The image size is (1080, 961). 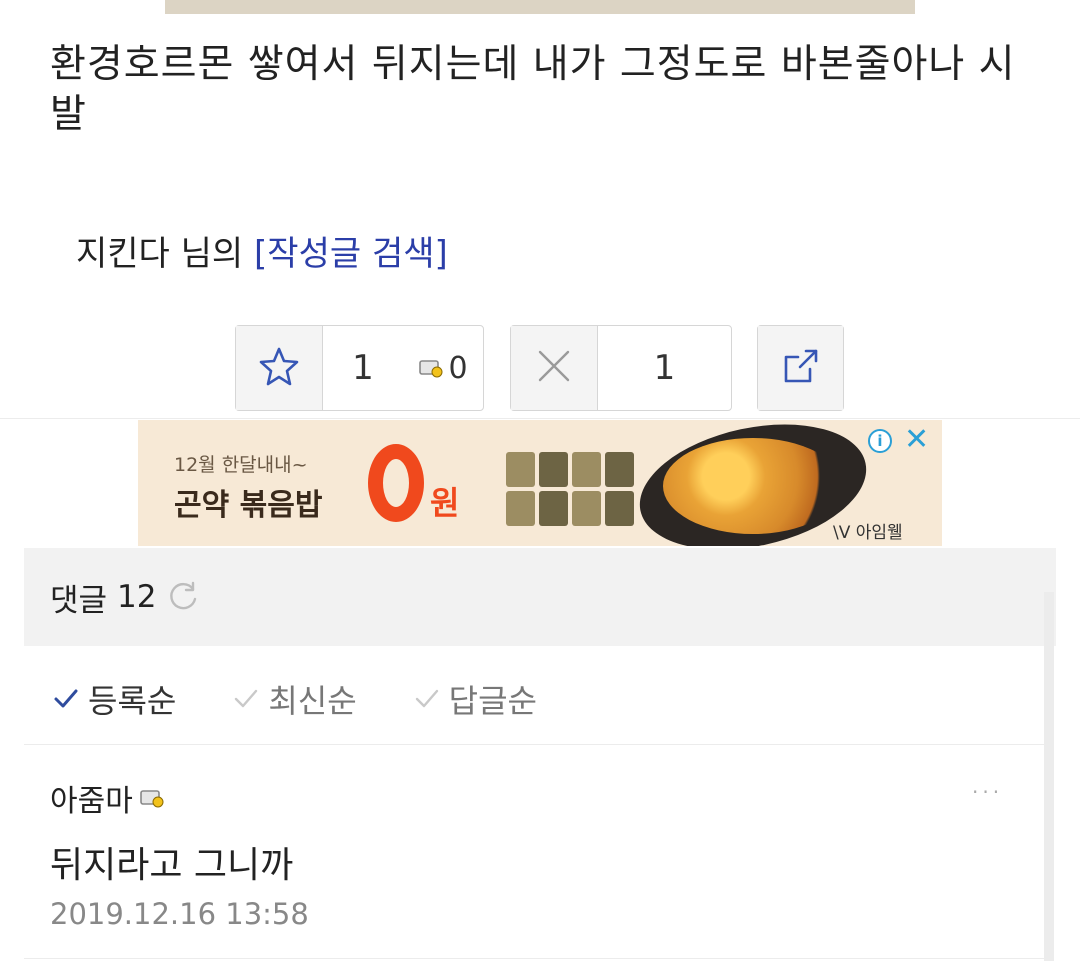 I want to click on post-image-strip, so click(x=540, y=7).